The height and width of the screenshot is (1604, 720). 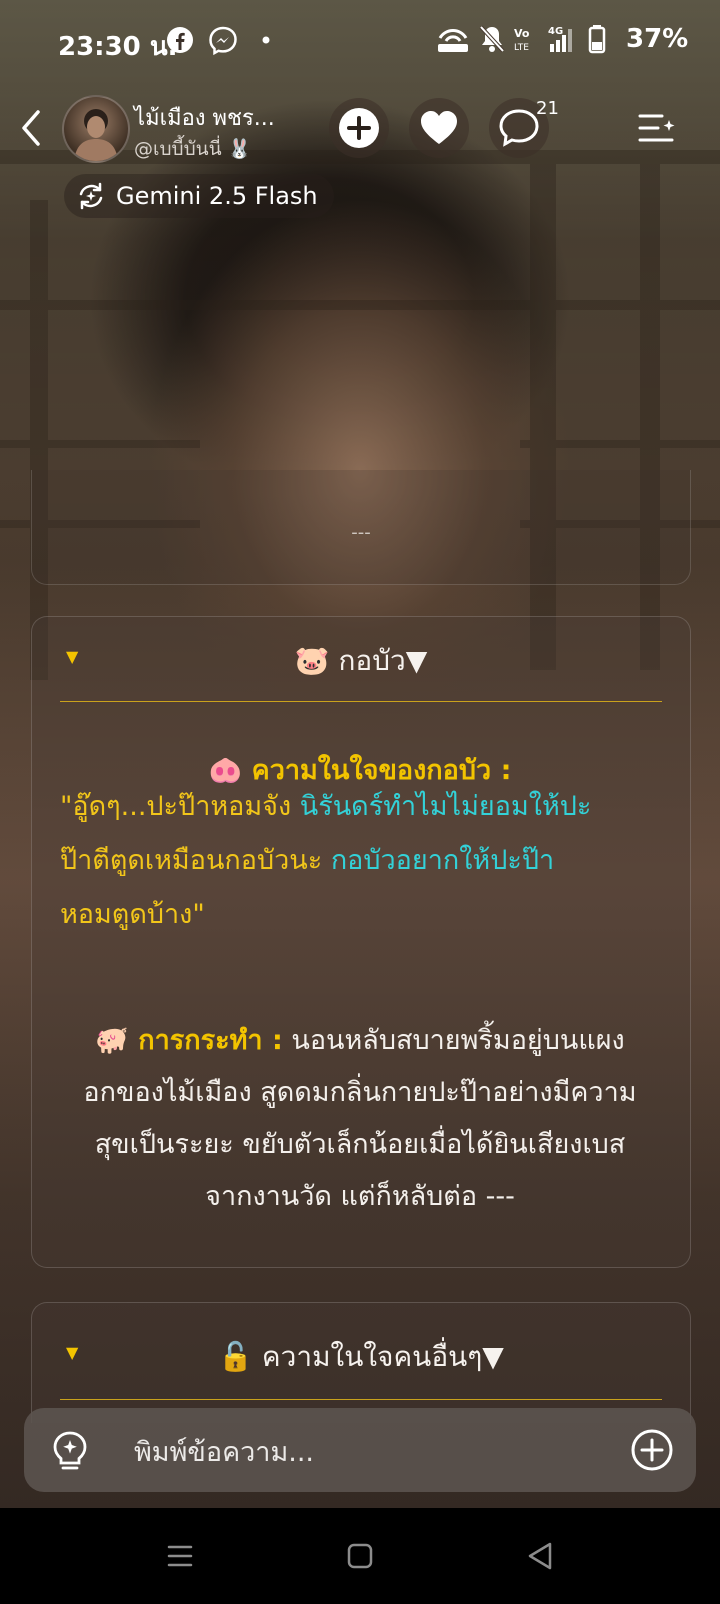 What do you see at coordinates (360, 40) in the screenshot?
I see `status-bar: 23:30 น. Vo LTE 4G 37%` at bounding box center [360, 40].